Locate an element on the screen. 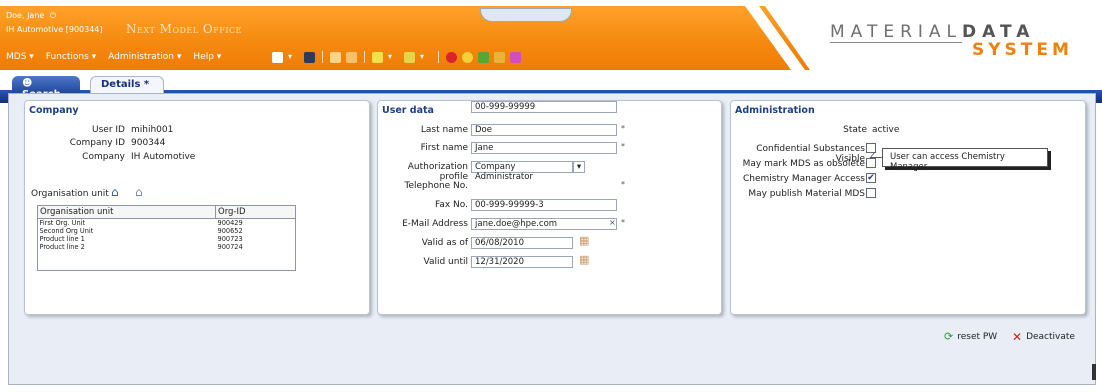 The image size is (1102, 392). download-icon is located at coordinates (377, 57).